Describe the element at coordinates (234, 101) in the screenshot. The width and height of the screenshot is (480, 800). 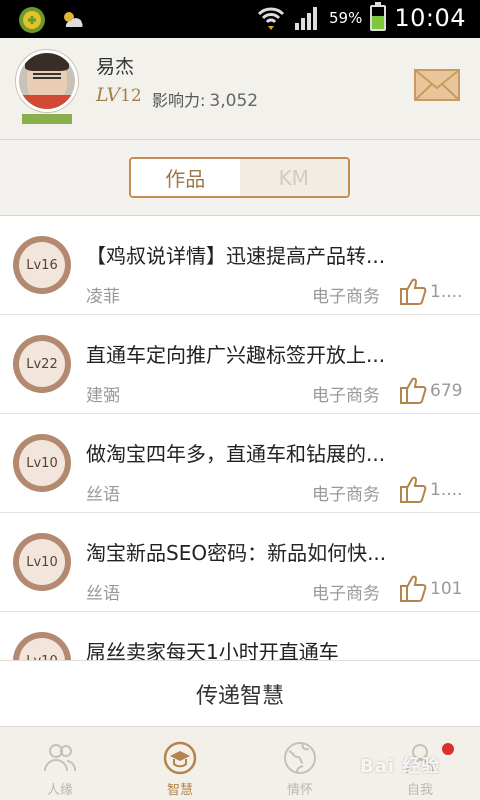
I see `influence-value: 3,052` at that location.